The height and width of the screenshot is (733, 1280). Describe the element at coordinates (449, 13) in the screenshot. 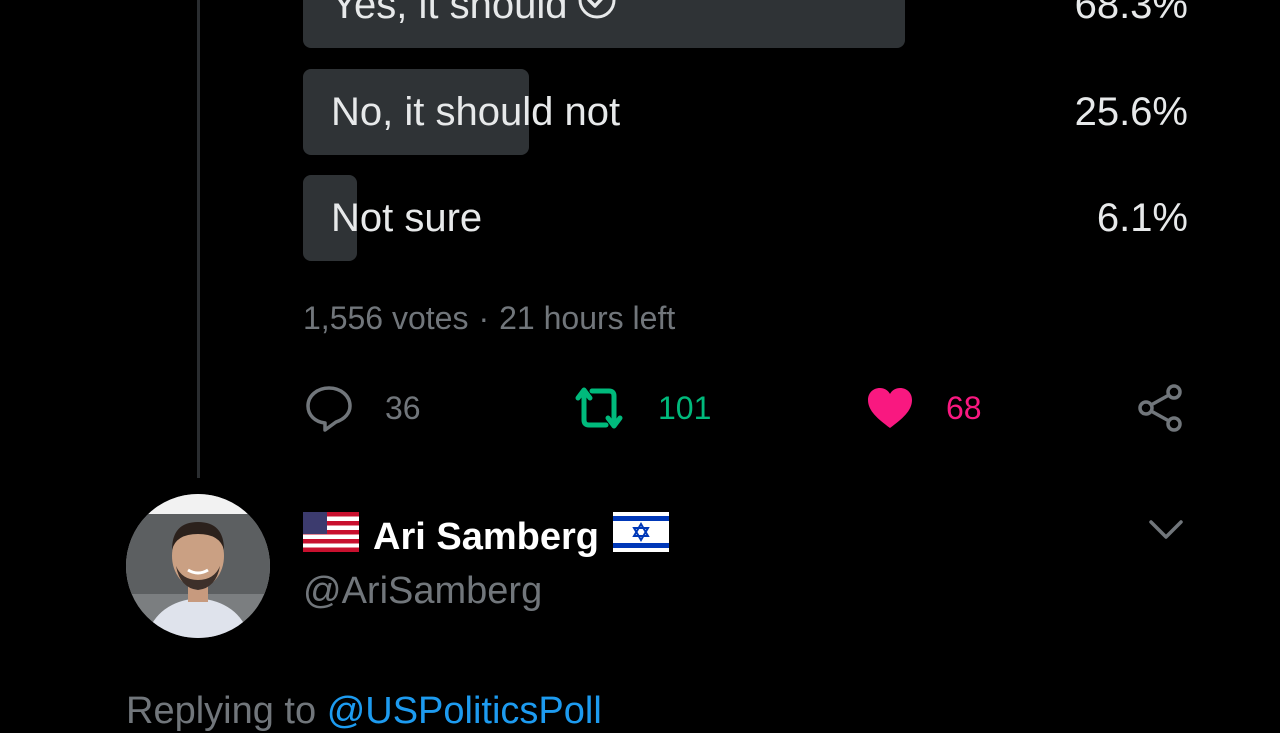

I see `poll-option-label: Yes, it should` at that location.